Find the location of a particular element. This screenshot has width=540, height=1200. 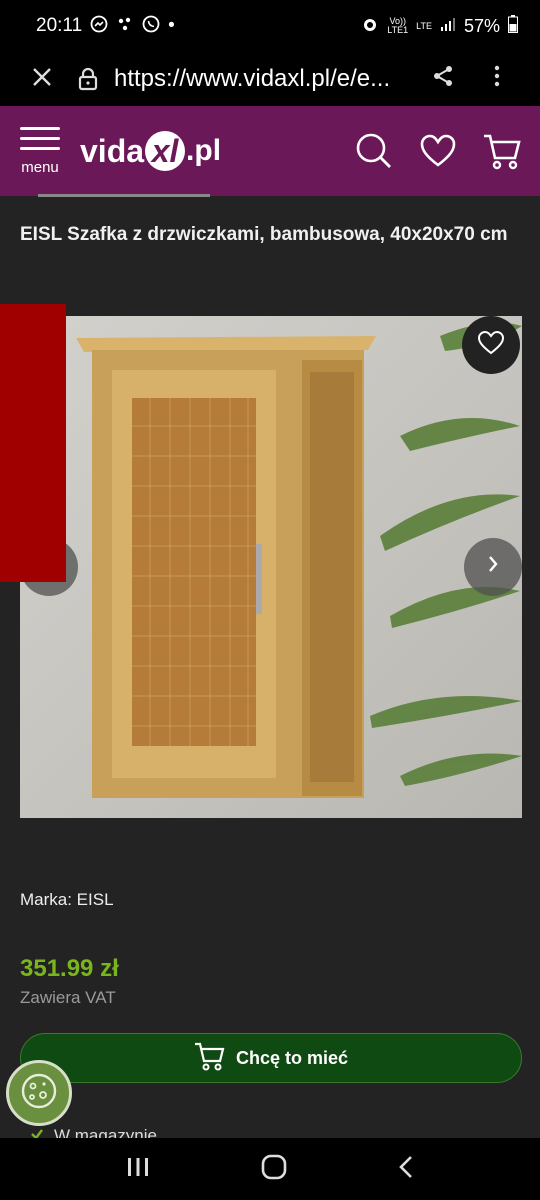

signal-icon is located at coordinates (448, 26).